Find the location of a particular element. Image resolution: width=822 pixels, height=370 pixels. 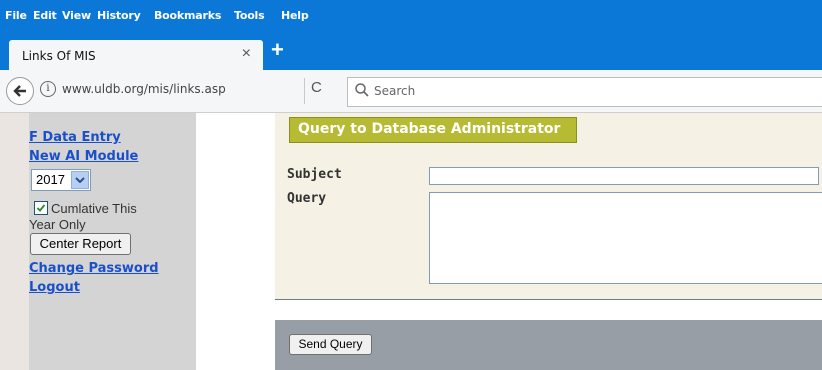

menu-history: History is located at coordinates (119, 15).